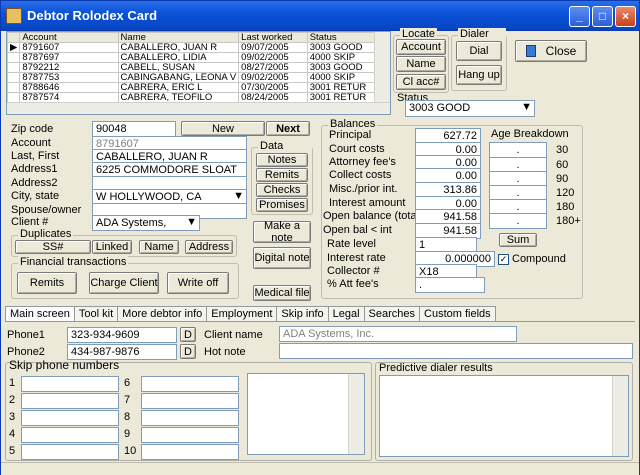 This screenshot has width=640, height=475. What do you see at coordinates (282, 190) in the screenshot?
I see `checks-button: Checks` at bounding box center [282, 190].